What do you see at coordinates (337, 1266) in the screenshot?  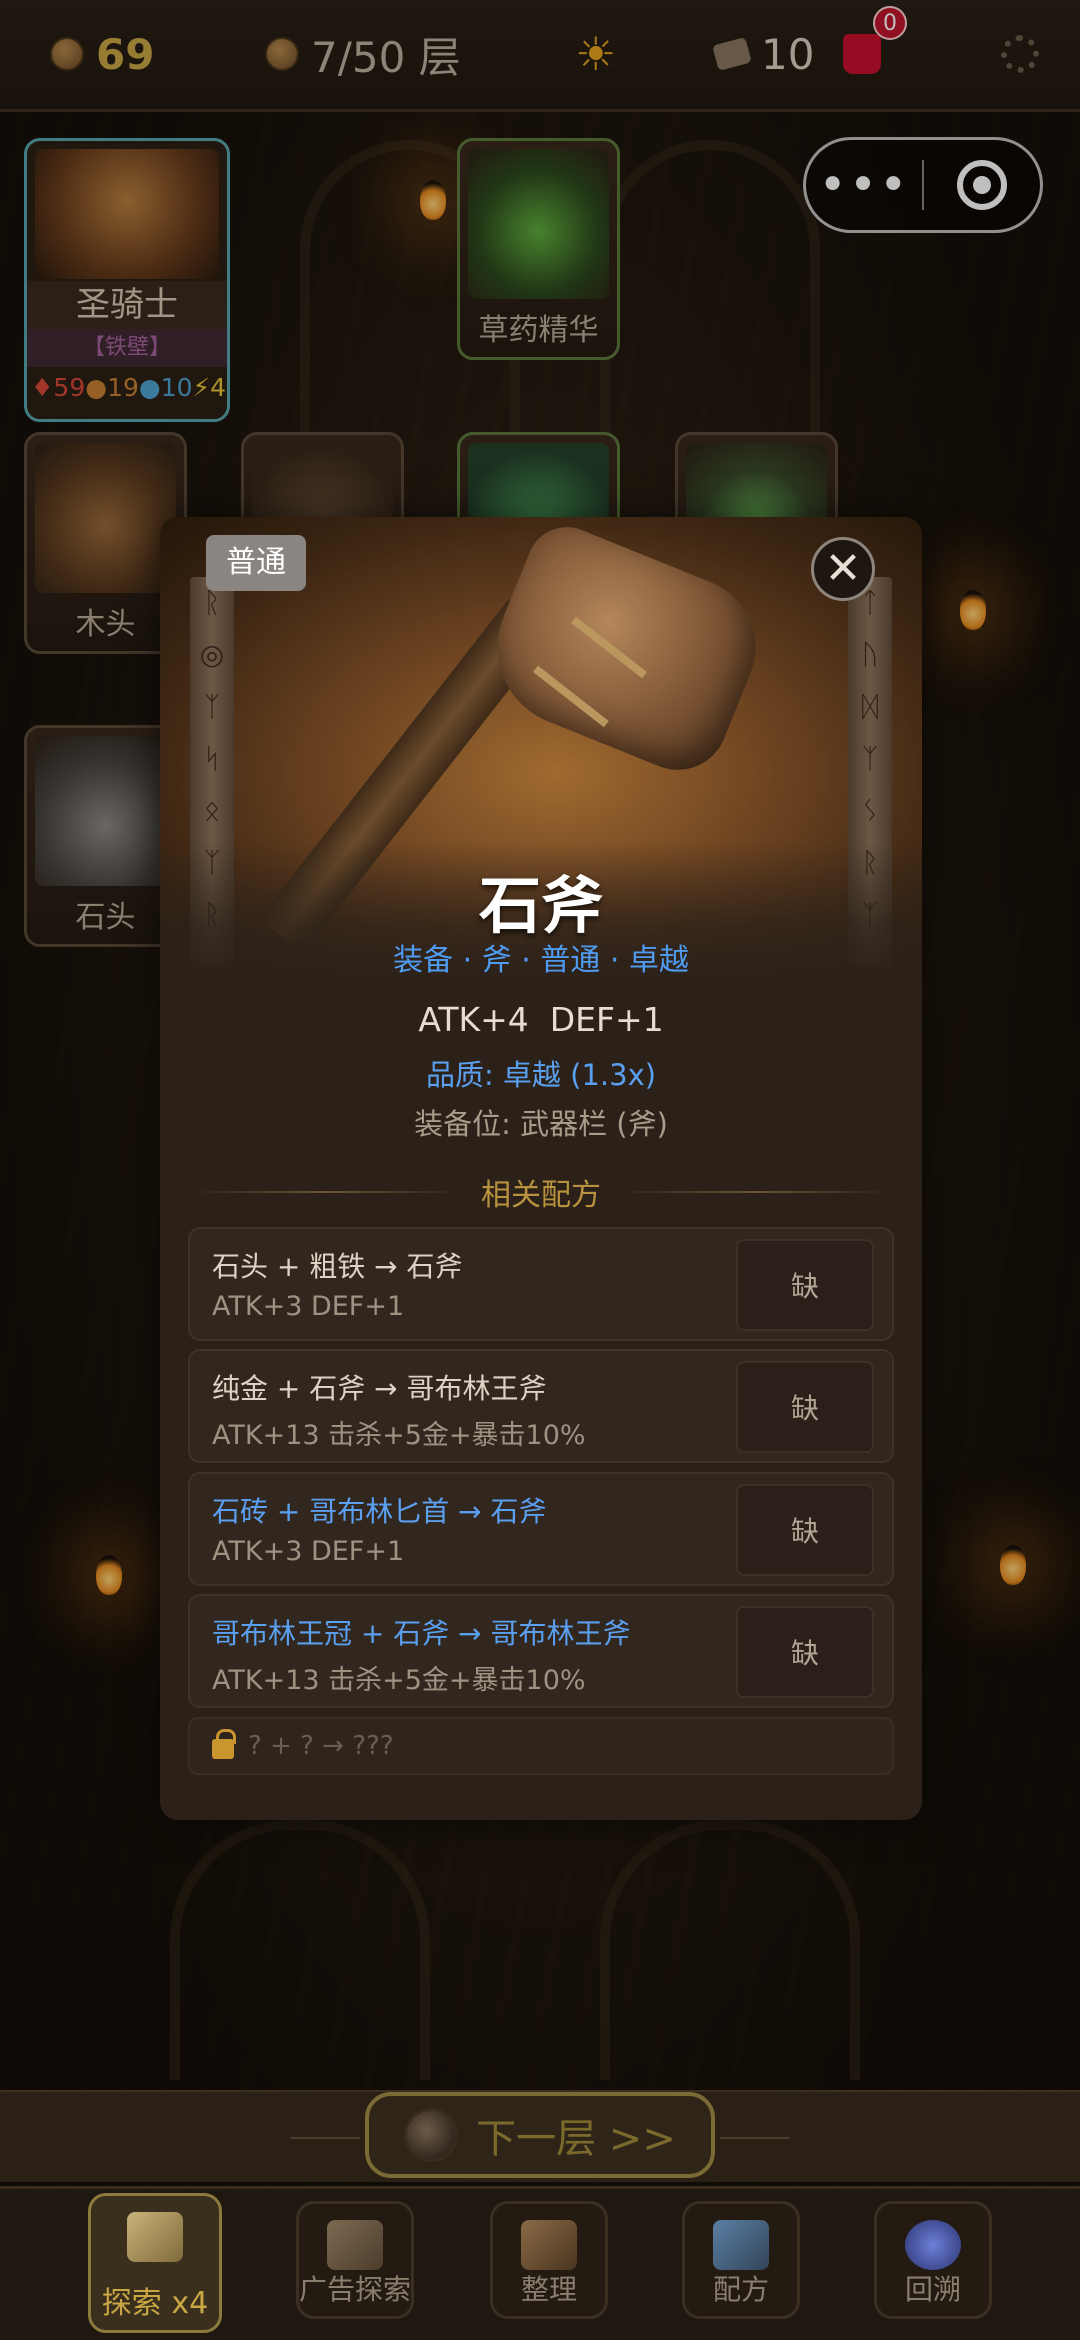 I see `recipe-formula: 石头 + 粗铁 → 石斧` at bounding box center [337, 1266].